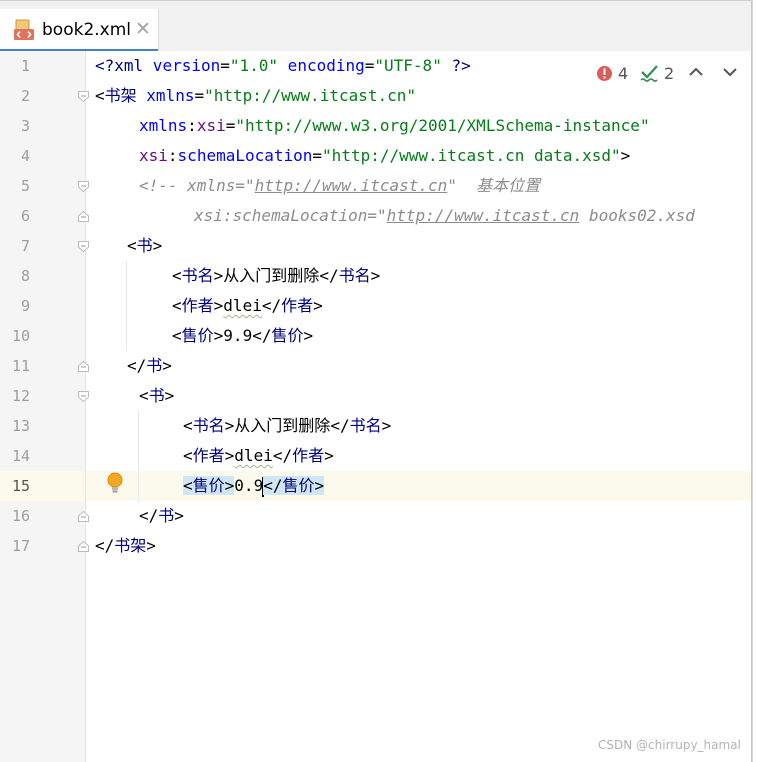  I want to click on code-line-14: <作者>dlei</作者>, so click(258, 456).